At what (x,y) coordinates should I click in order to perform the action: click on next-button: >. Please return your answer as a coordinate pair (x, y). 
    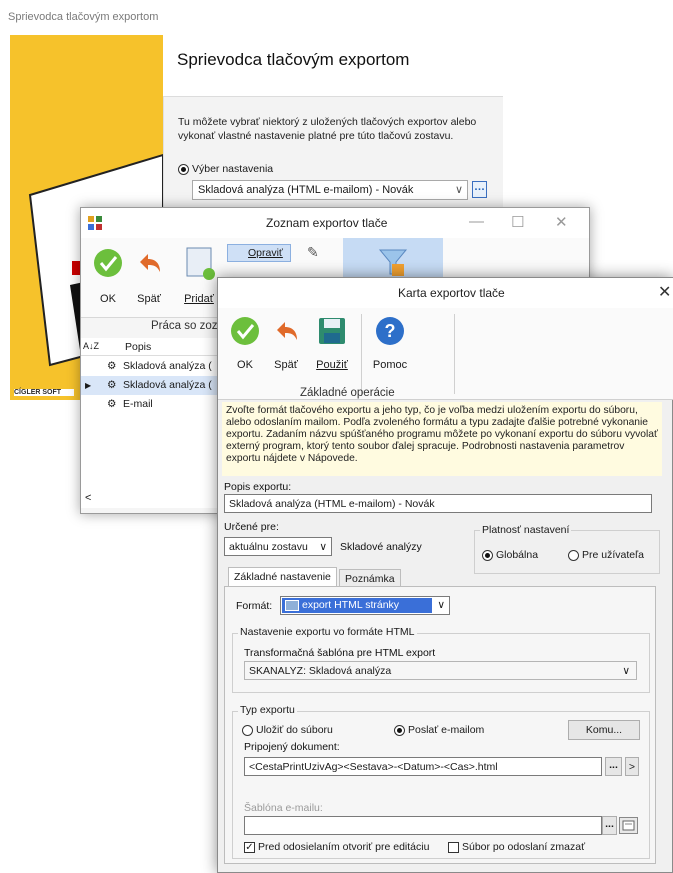
    Looking at the image, I should click on (632, 766).